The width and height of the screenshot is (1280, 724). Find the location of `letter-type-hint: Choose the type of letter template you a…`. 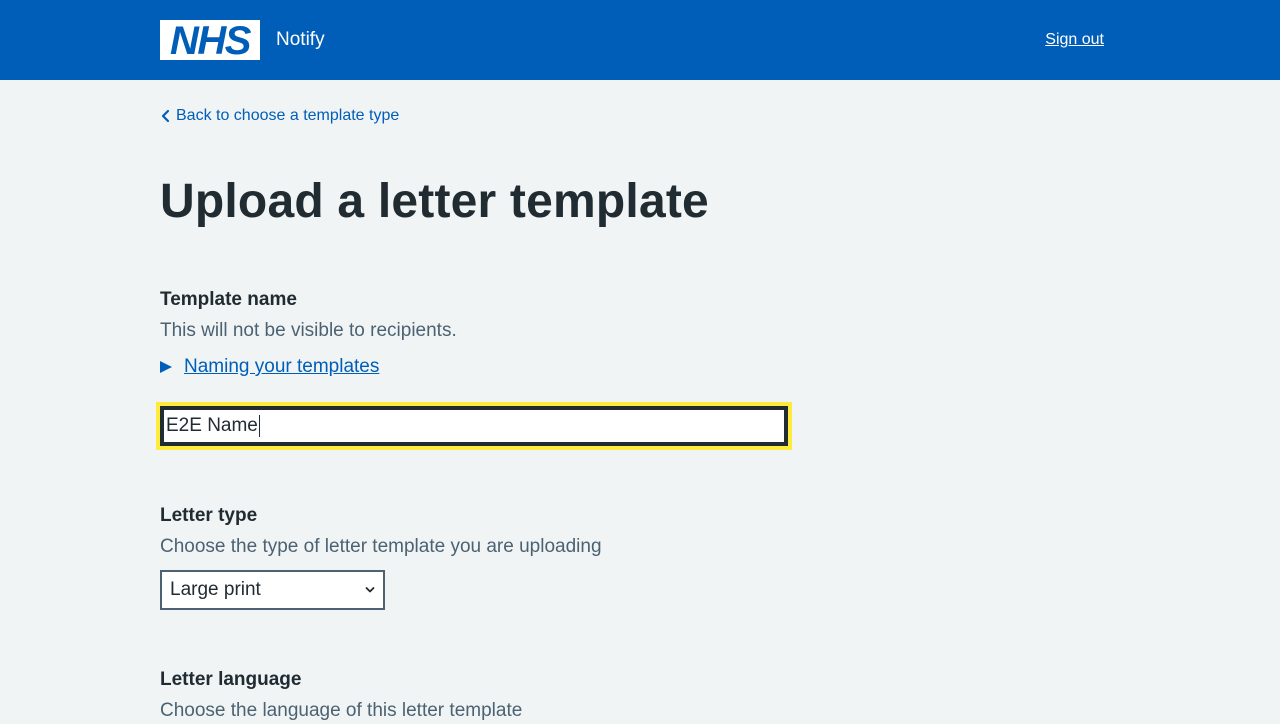

letter-type-hint: Choose the type of letter template you a… is located at coordinates (381, 546).